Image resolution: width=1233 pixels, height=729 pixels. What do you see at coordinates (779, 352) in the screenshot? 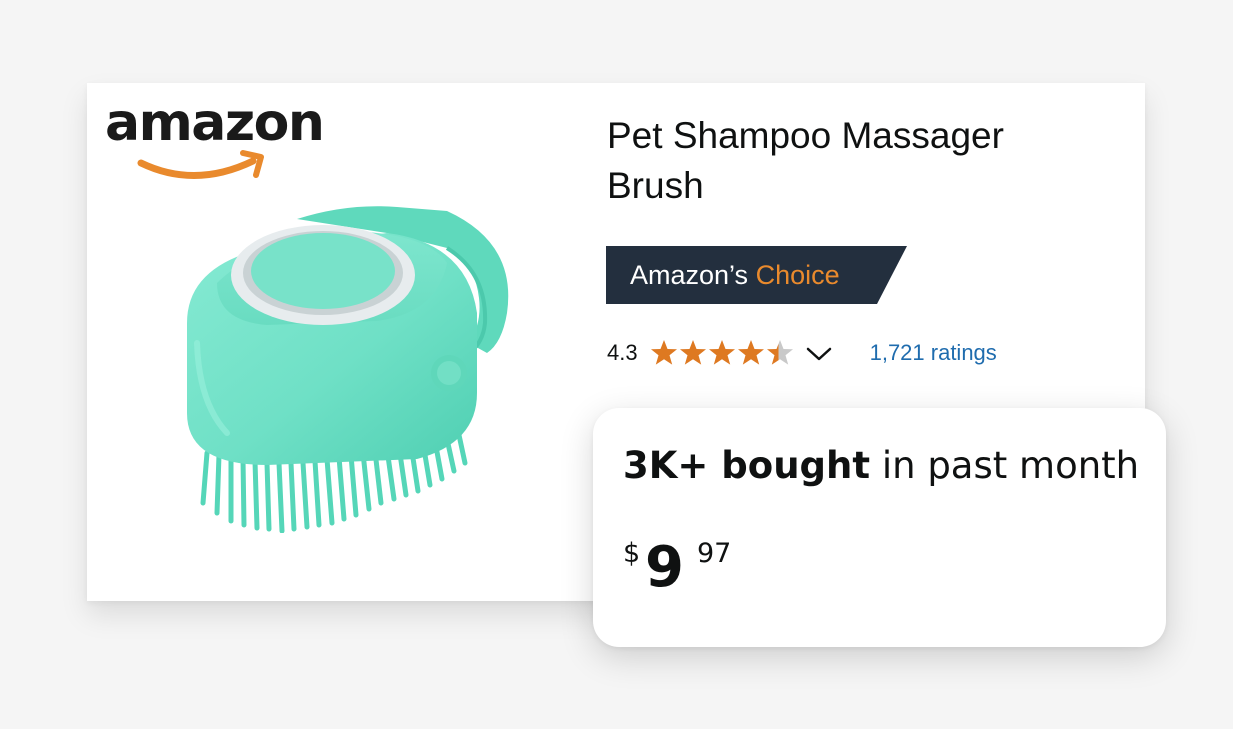
I see `star-partial-icon` at bounding box center [779, 352].